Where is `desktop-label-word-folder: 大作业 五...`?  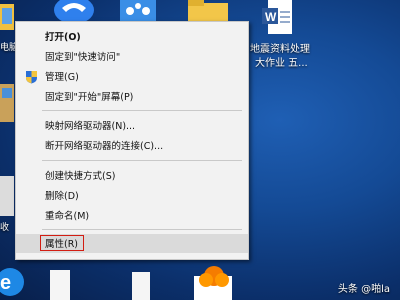
desktop-label-word-folder: 大作业 五... is located at coordinates (281, 63).